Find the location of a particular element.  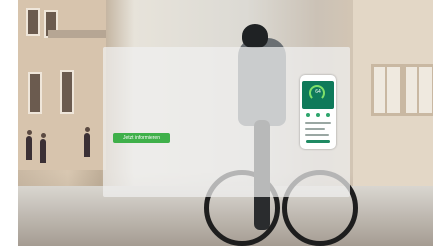

balcony is located at coordinates (77, 34).